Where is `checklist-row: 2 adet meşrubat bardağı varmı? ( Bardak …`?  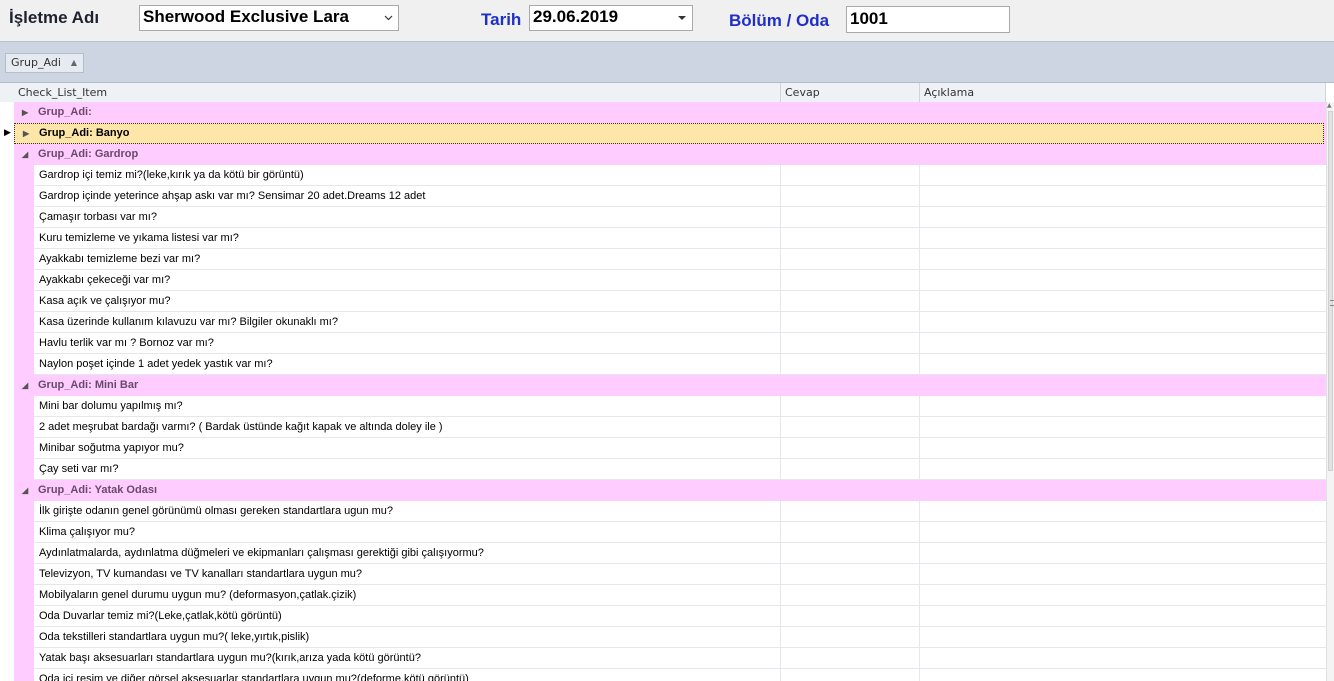
checklist-row: 2 adet meşrubat bardağı varmı? ( Bardak … is located at coordinates (663, 427).